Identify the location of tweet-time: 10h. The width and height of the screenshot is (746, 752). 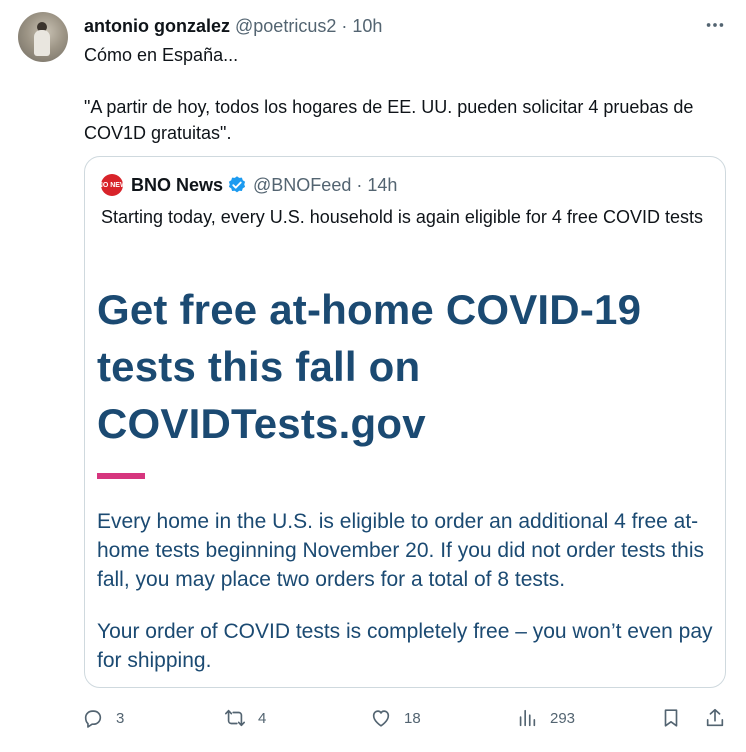
(367, 26).